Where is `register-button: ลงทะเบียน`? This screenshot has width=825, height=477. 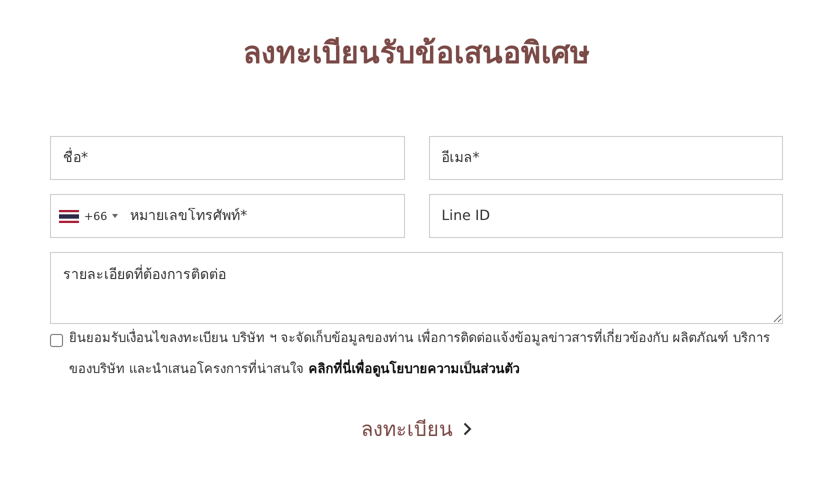
register-button: ลงทะเบียน is located at coordinates (416, 429).